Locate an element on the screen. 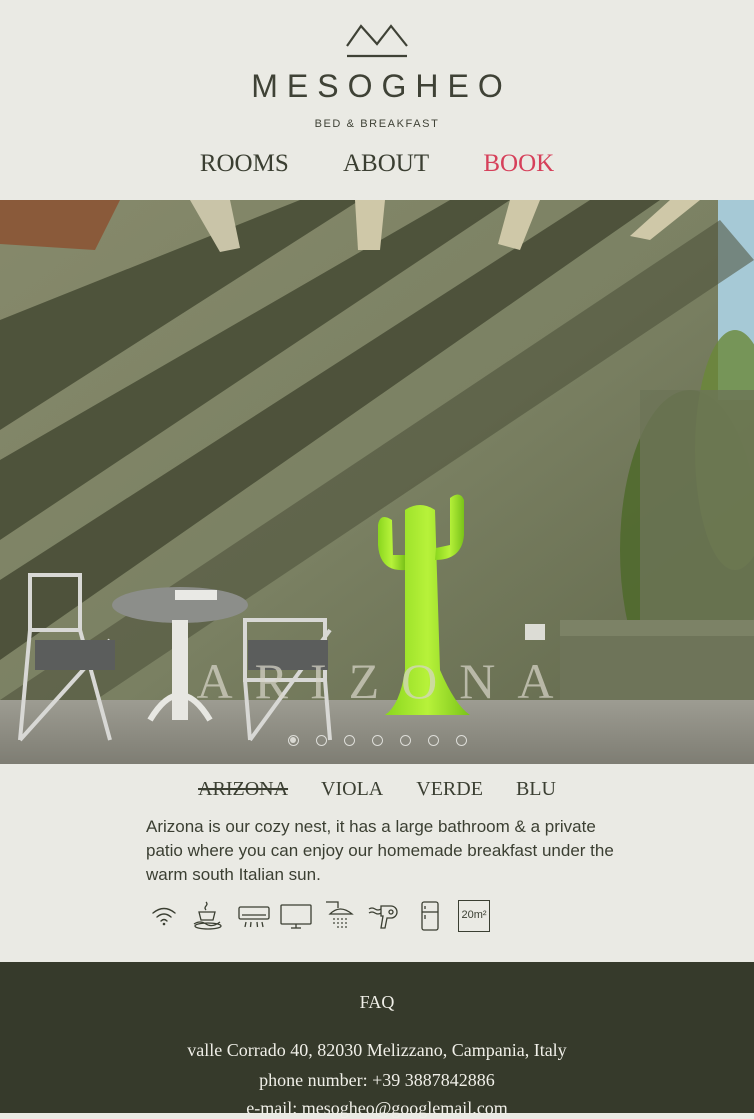 Image resolution: width=754 pixels, height=1119 pixels. main-nav: ROOMS ABOUT BOOK is located at coordinates (377, 164).